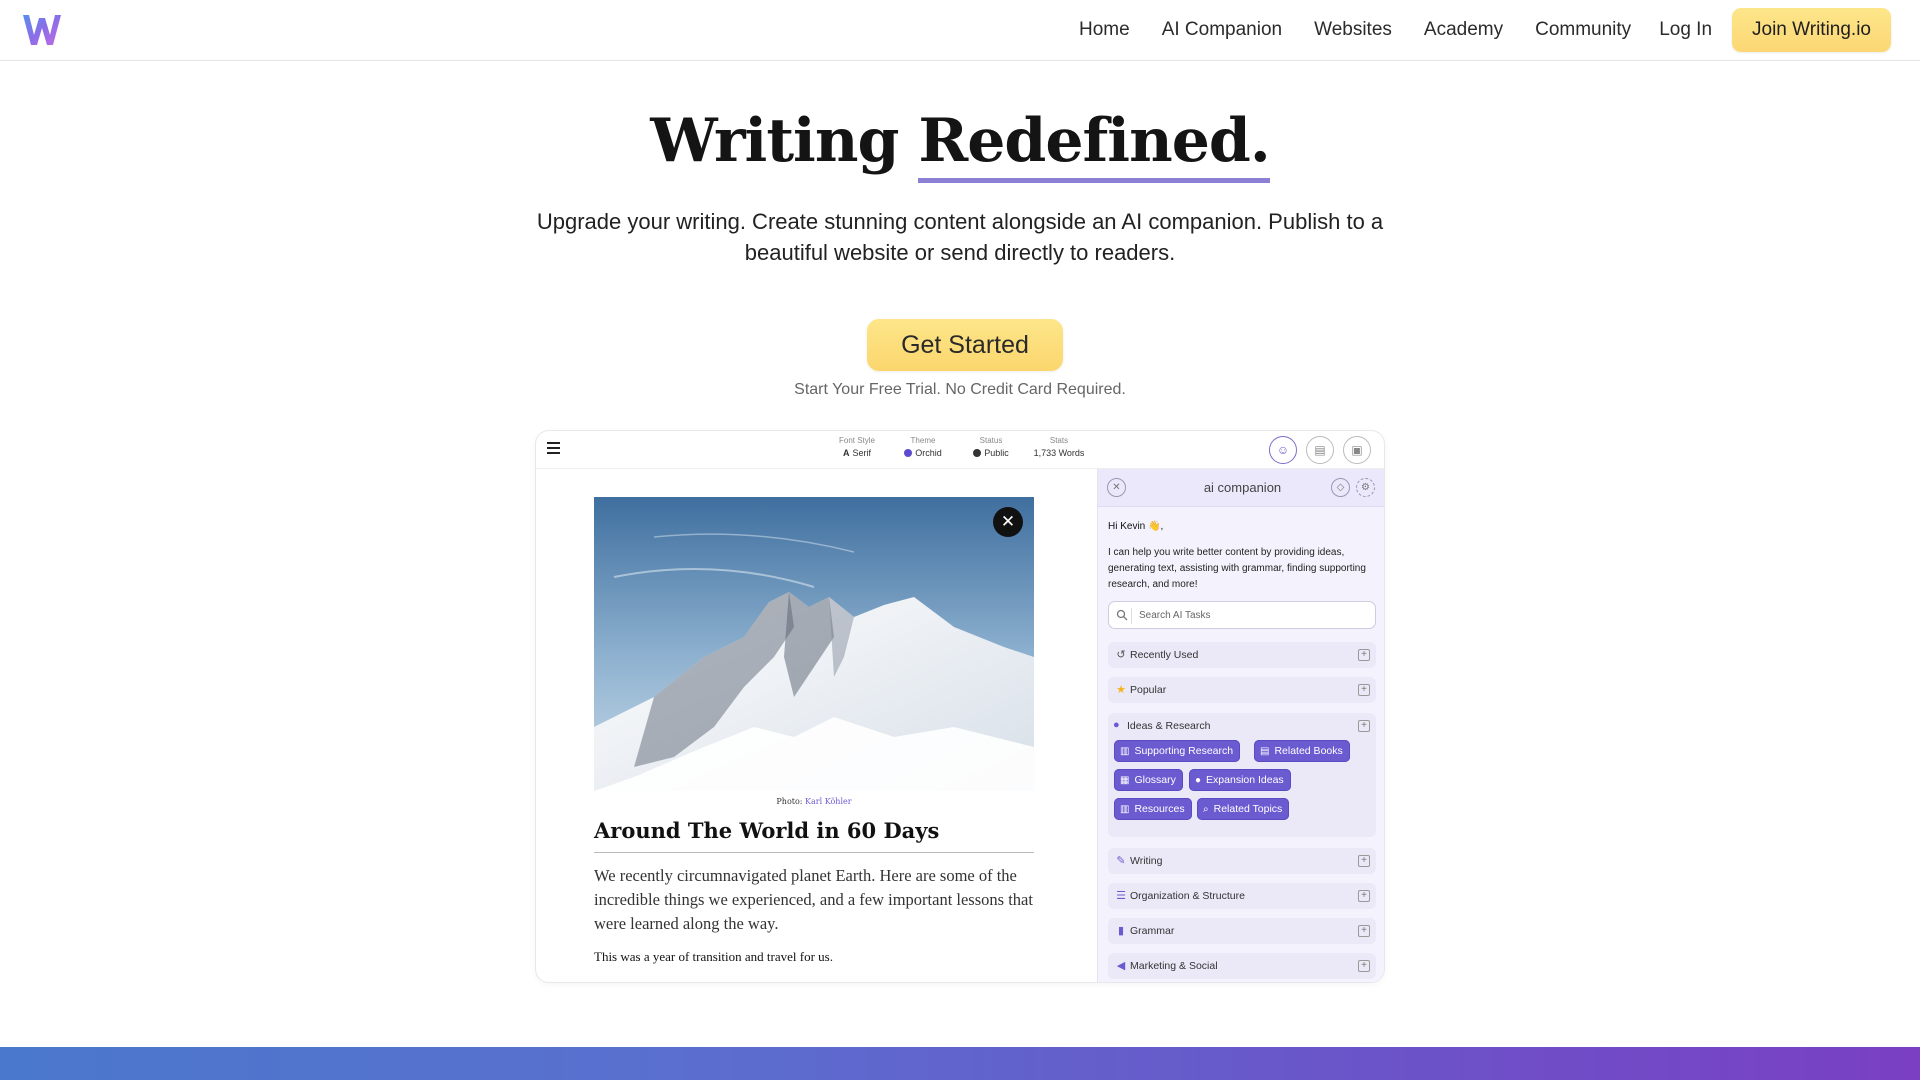 The width and height of the screenshot is (1920, 1080). I want to click on nav-websites: Websites, so click(1353, 30).